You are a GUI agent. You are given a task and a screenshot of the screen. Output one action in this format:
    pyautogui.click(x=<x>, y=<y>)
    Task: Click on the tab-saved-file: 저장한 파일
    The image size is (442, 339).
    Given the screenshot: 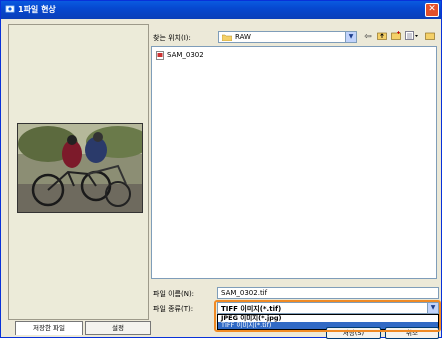 What is the action you would take?
    pyautogui.click(x=49, y=328)
    